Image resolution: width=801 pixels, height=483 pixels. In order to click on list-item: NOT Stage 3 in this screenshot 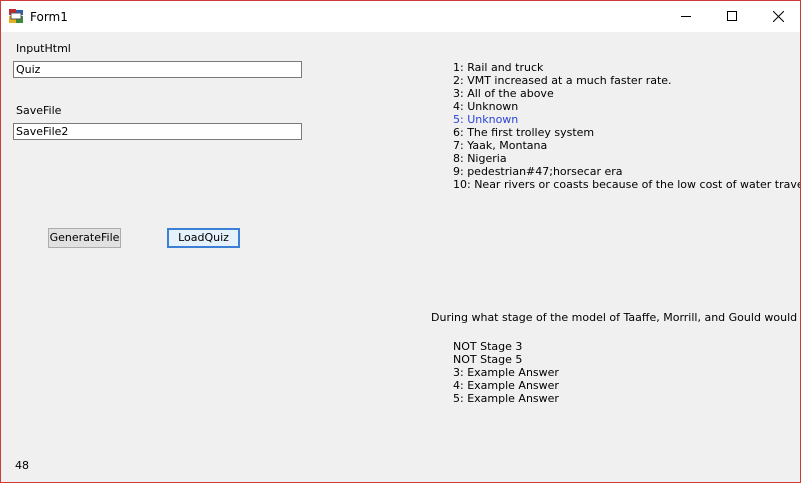, I will do `click(506, 346)`.